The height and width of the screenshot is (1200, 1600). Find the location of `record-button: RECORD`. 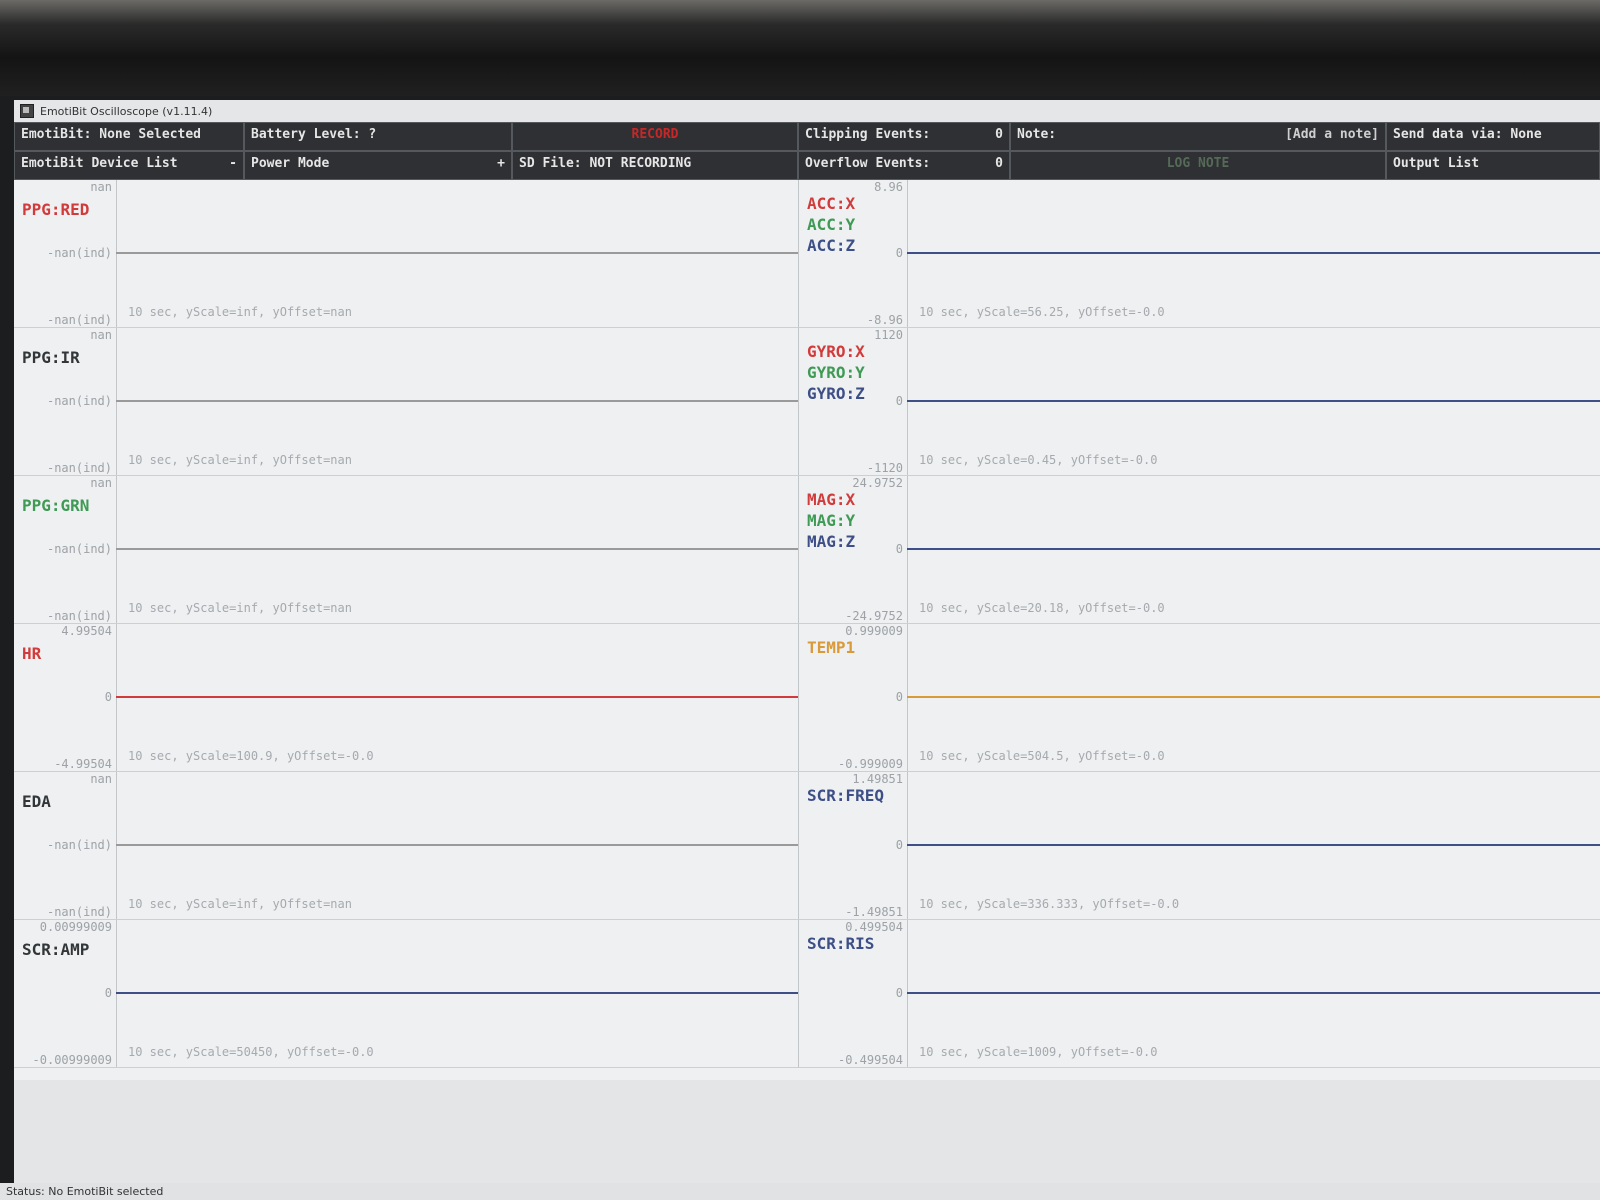

record-button: RECORD is located at coordinates (655, 136).